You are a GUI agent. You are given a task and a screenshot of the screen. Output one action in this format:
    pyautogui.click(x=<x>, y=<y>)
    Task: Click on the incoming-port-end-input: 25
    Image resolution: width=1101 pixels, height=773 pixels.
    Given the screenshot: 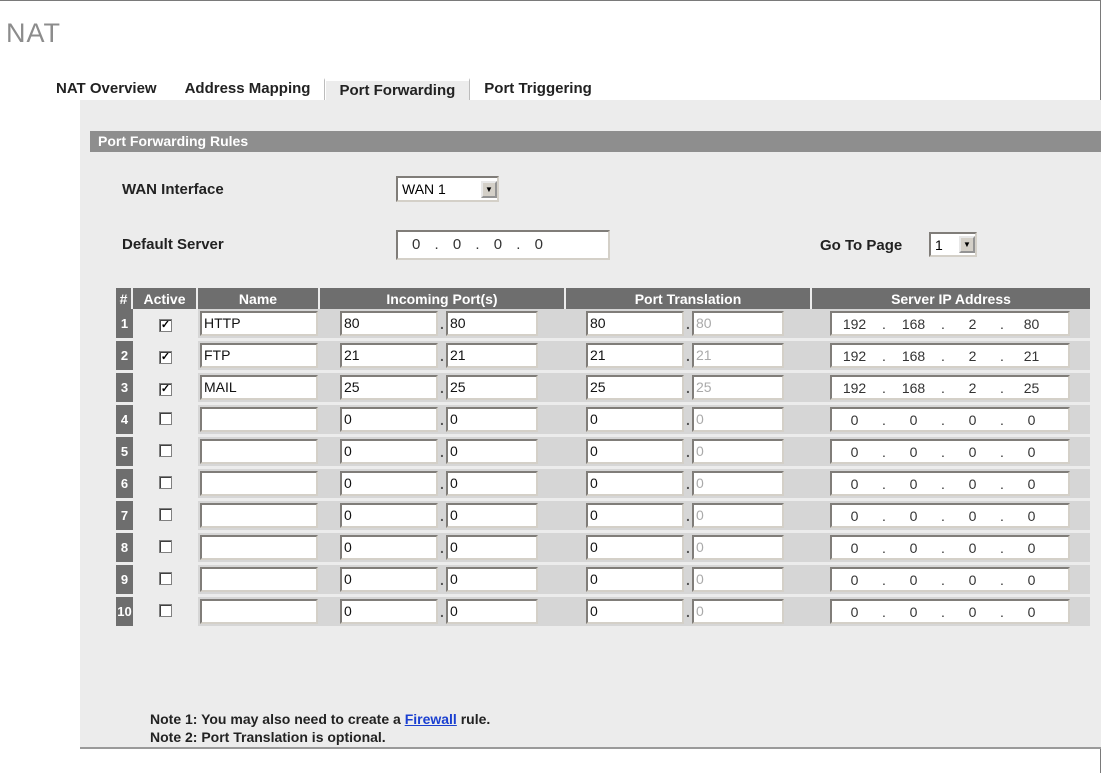 What is the action you would take?
    pyautogui.click(x=492, y=387)
    